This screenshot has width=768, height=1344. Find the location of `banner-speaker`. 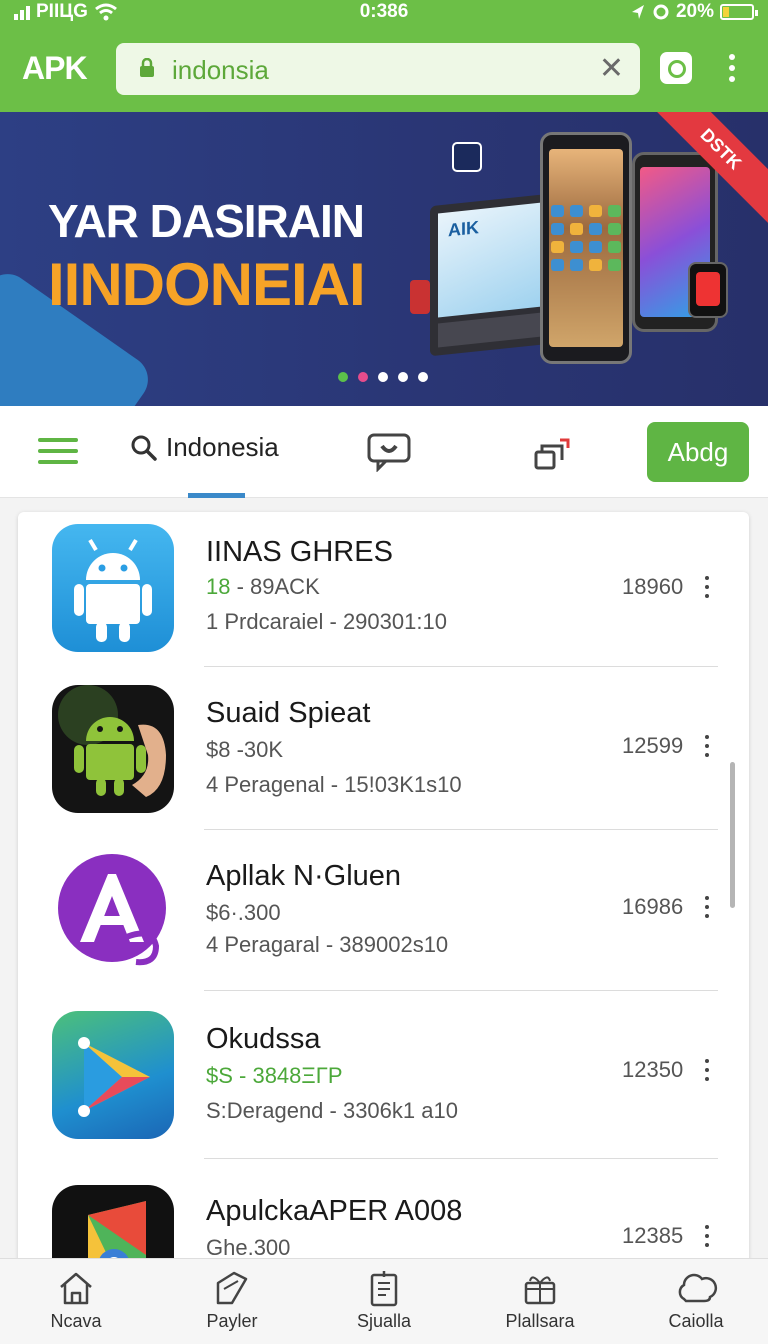

banner-speaker is located at coordinates (420, 297).